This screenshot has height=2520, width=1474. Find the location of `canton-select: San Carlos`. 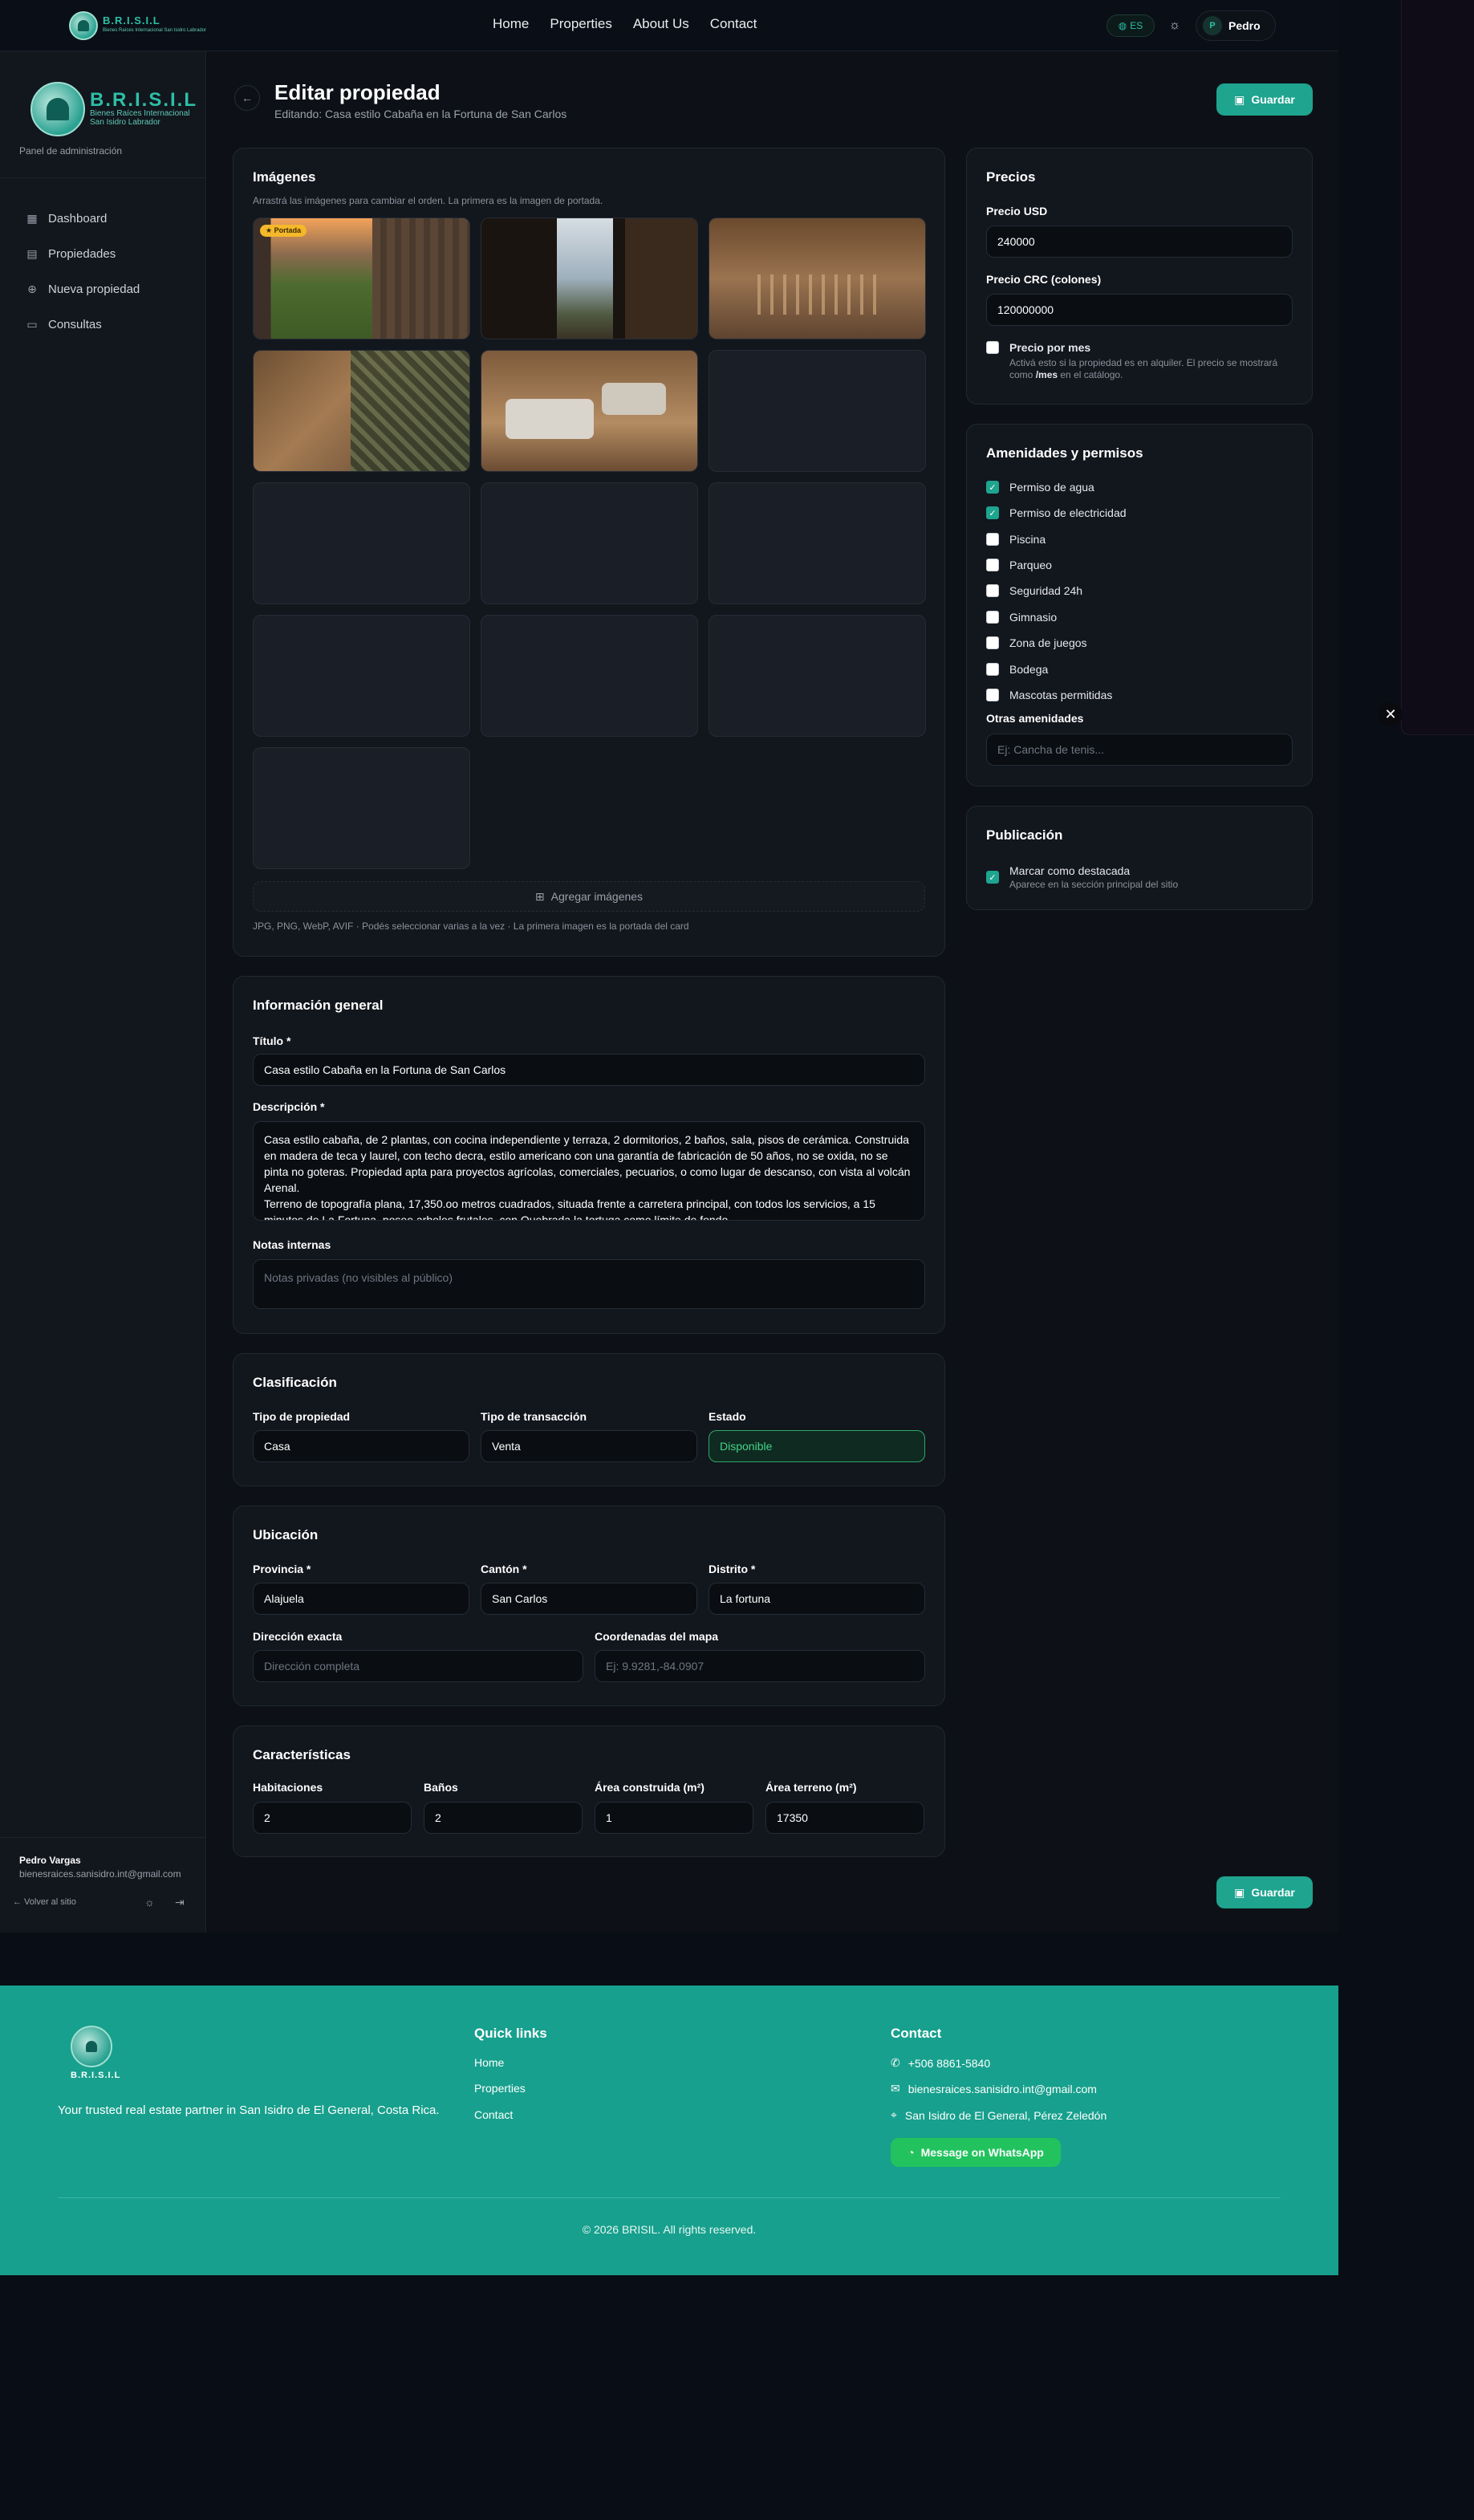

canton-select: San Carlos is located at coordinates (589, 1599).